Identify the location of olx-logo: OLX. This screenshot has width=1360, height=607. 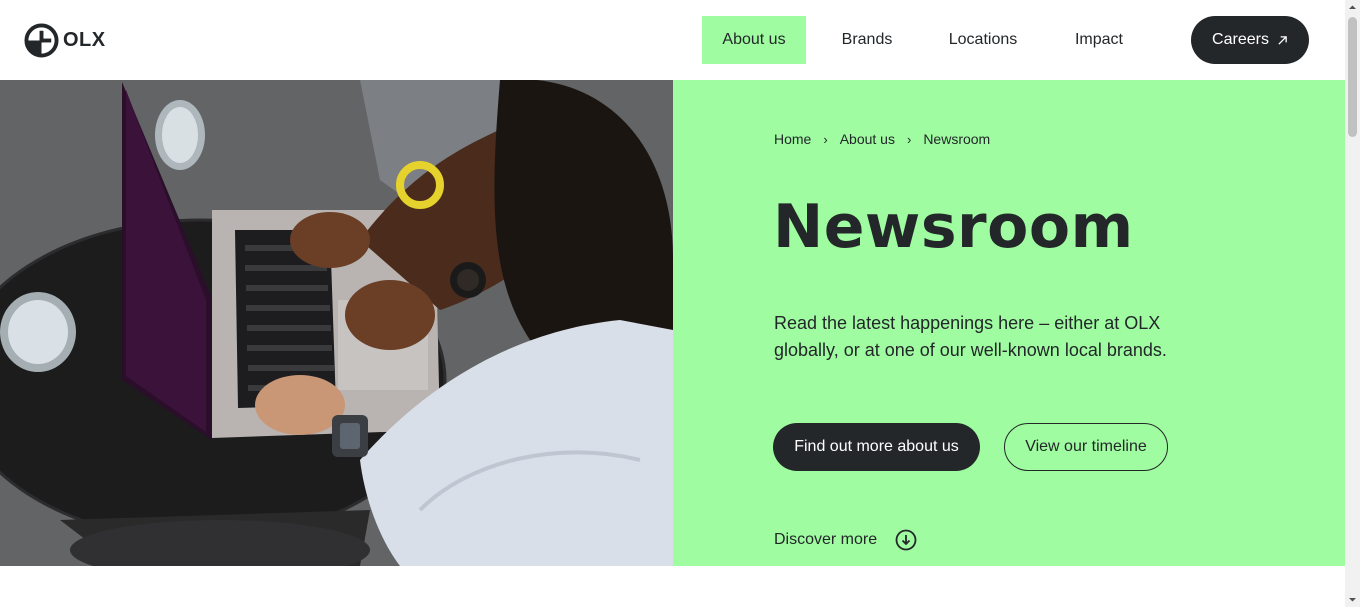
(65, 40).